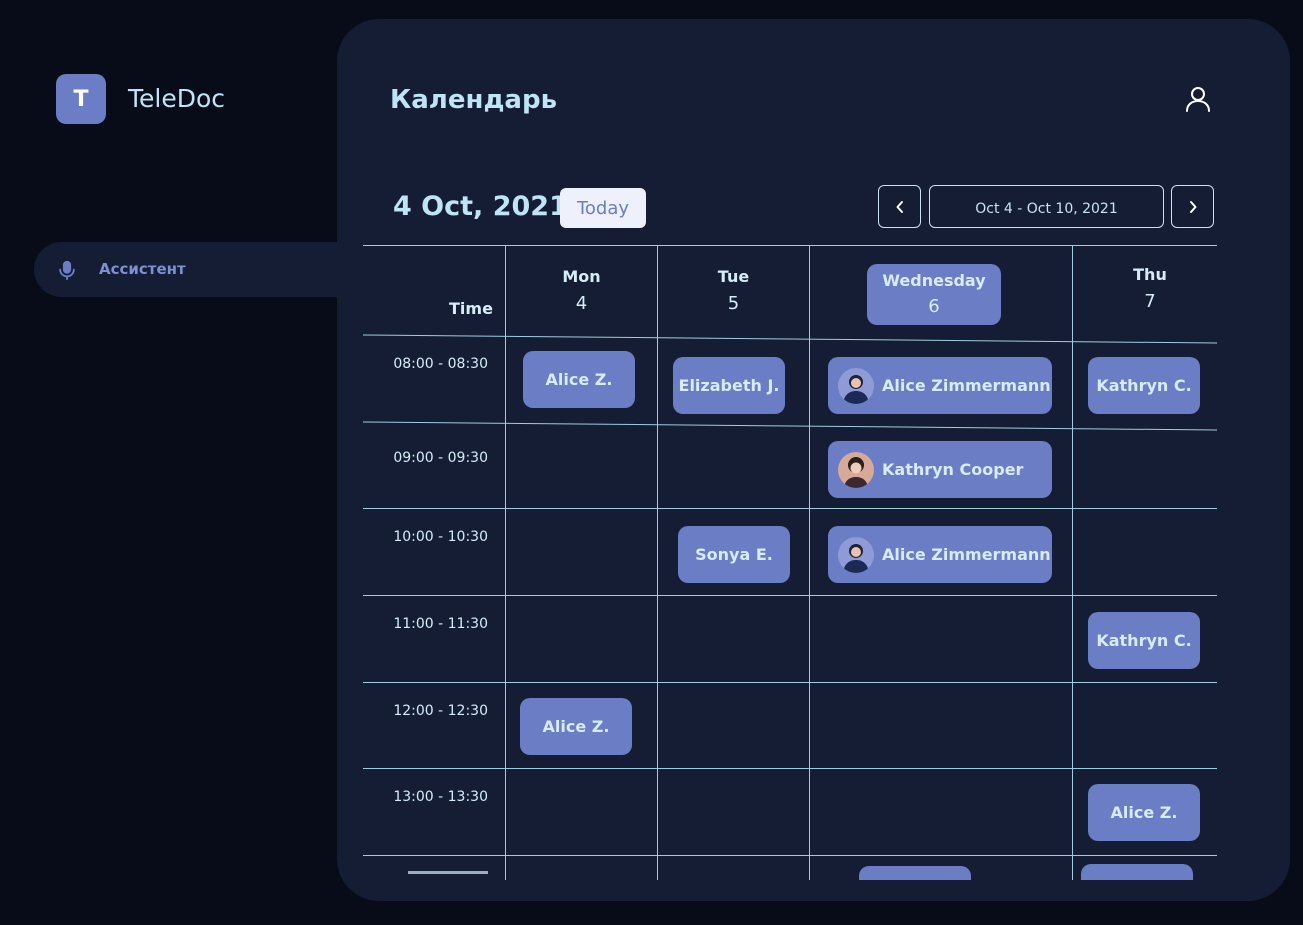  I want to click on time-column-header: Time, so click(471, 308).